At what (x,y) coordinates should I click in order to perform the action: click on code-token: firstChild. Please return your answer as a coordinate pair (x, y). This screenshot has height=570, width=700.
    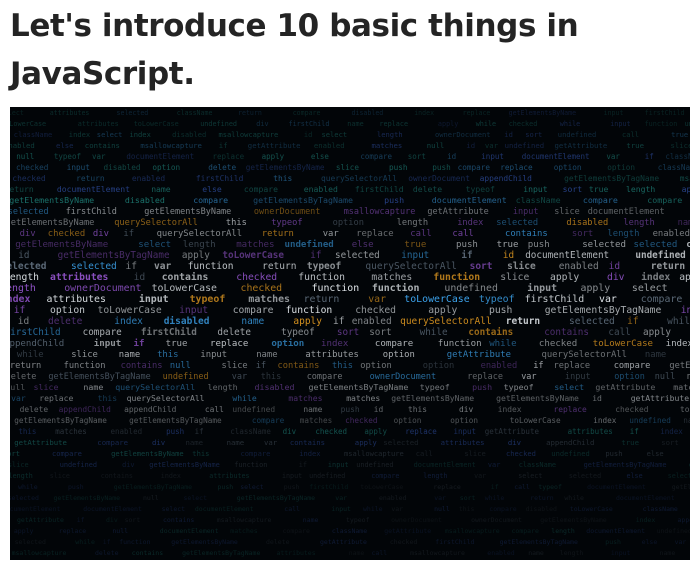
    Looking at the image, I should click on (220, 178).